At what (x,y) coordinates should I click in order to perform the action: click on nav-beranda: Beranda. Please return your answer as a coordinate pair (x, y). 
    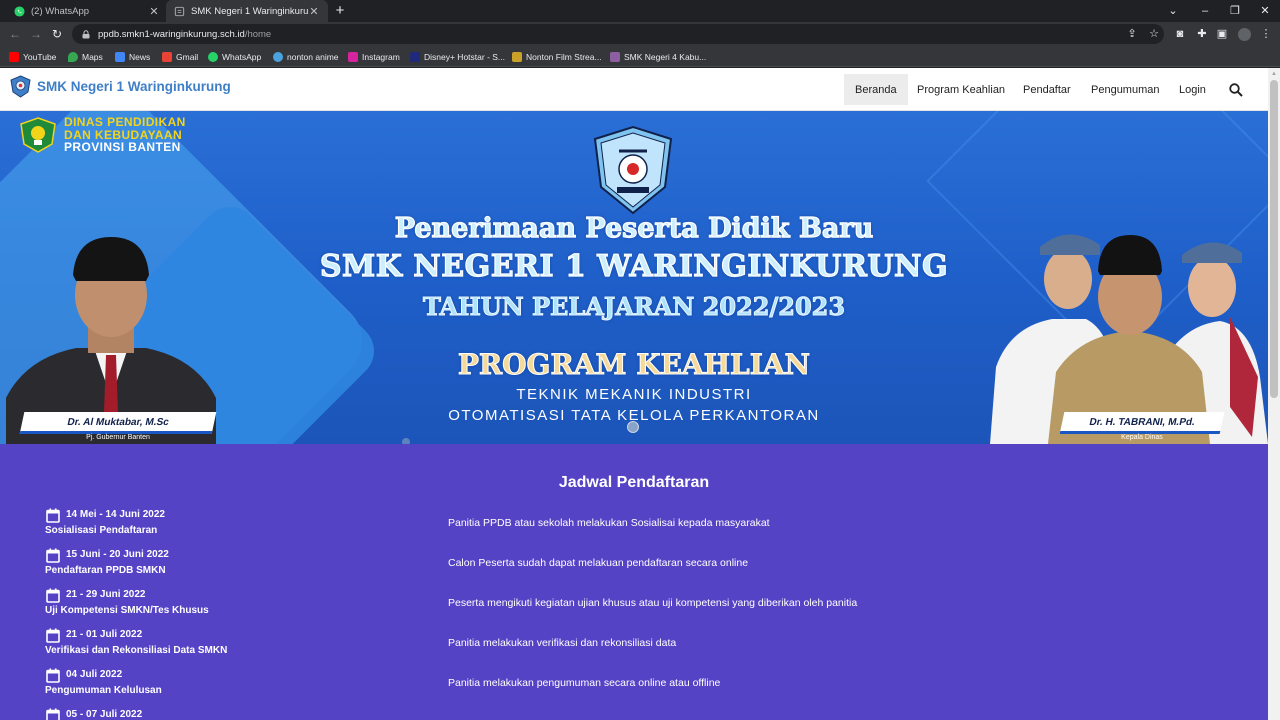
    Looking at the image, I should click on (876, 89).